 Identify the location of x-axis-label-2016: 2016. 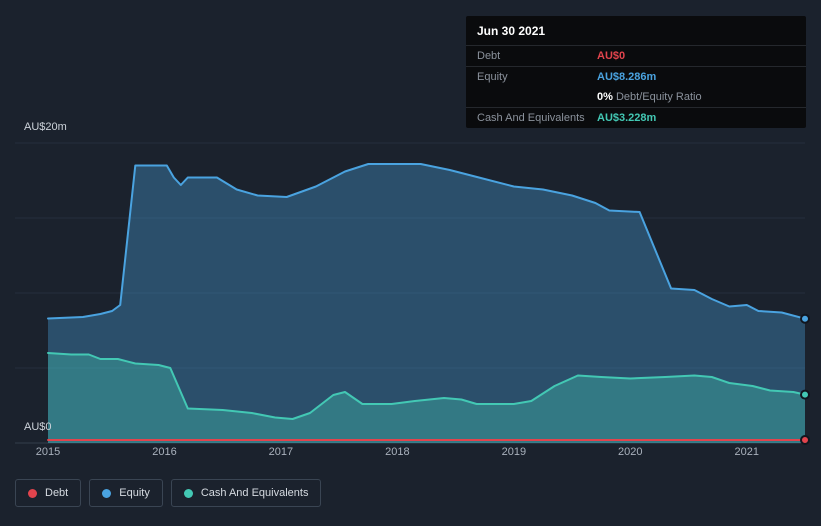
(164, 452).